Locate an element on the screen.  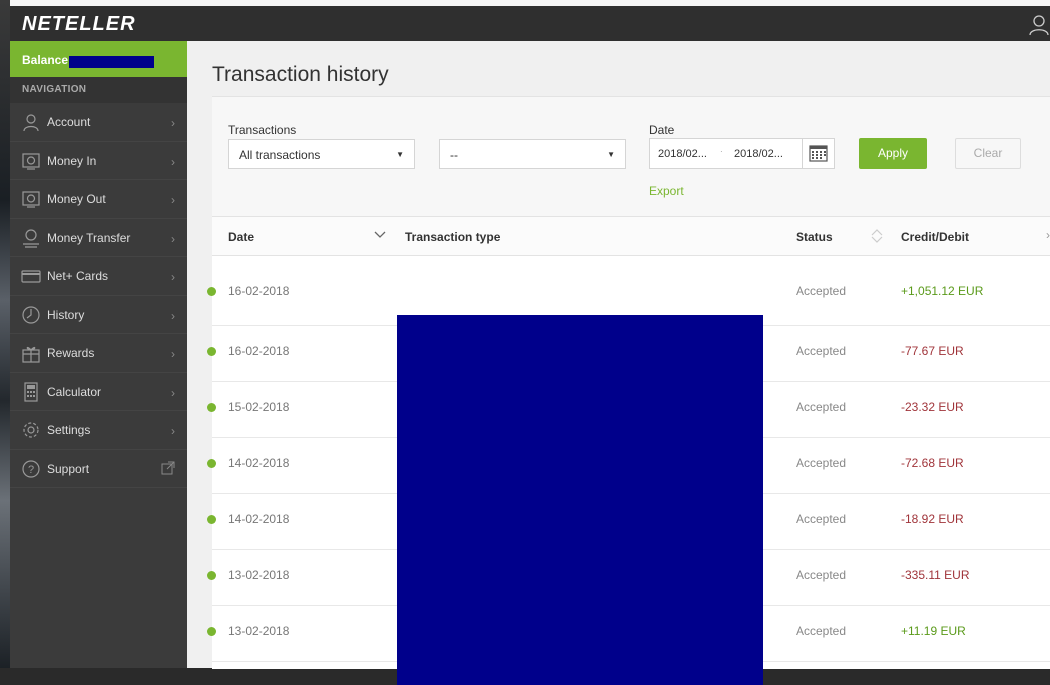
header-credit-debit: Credit/Debit is located at coordinates (935, 237).